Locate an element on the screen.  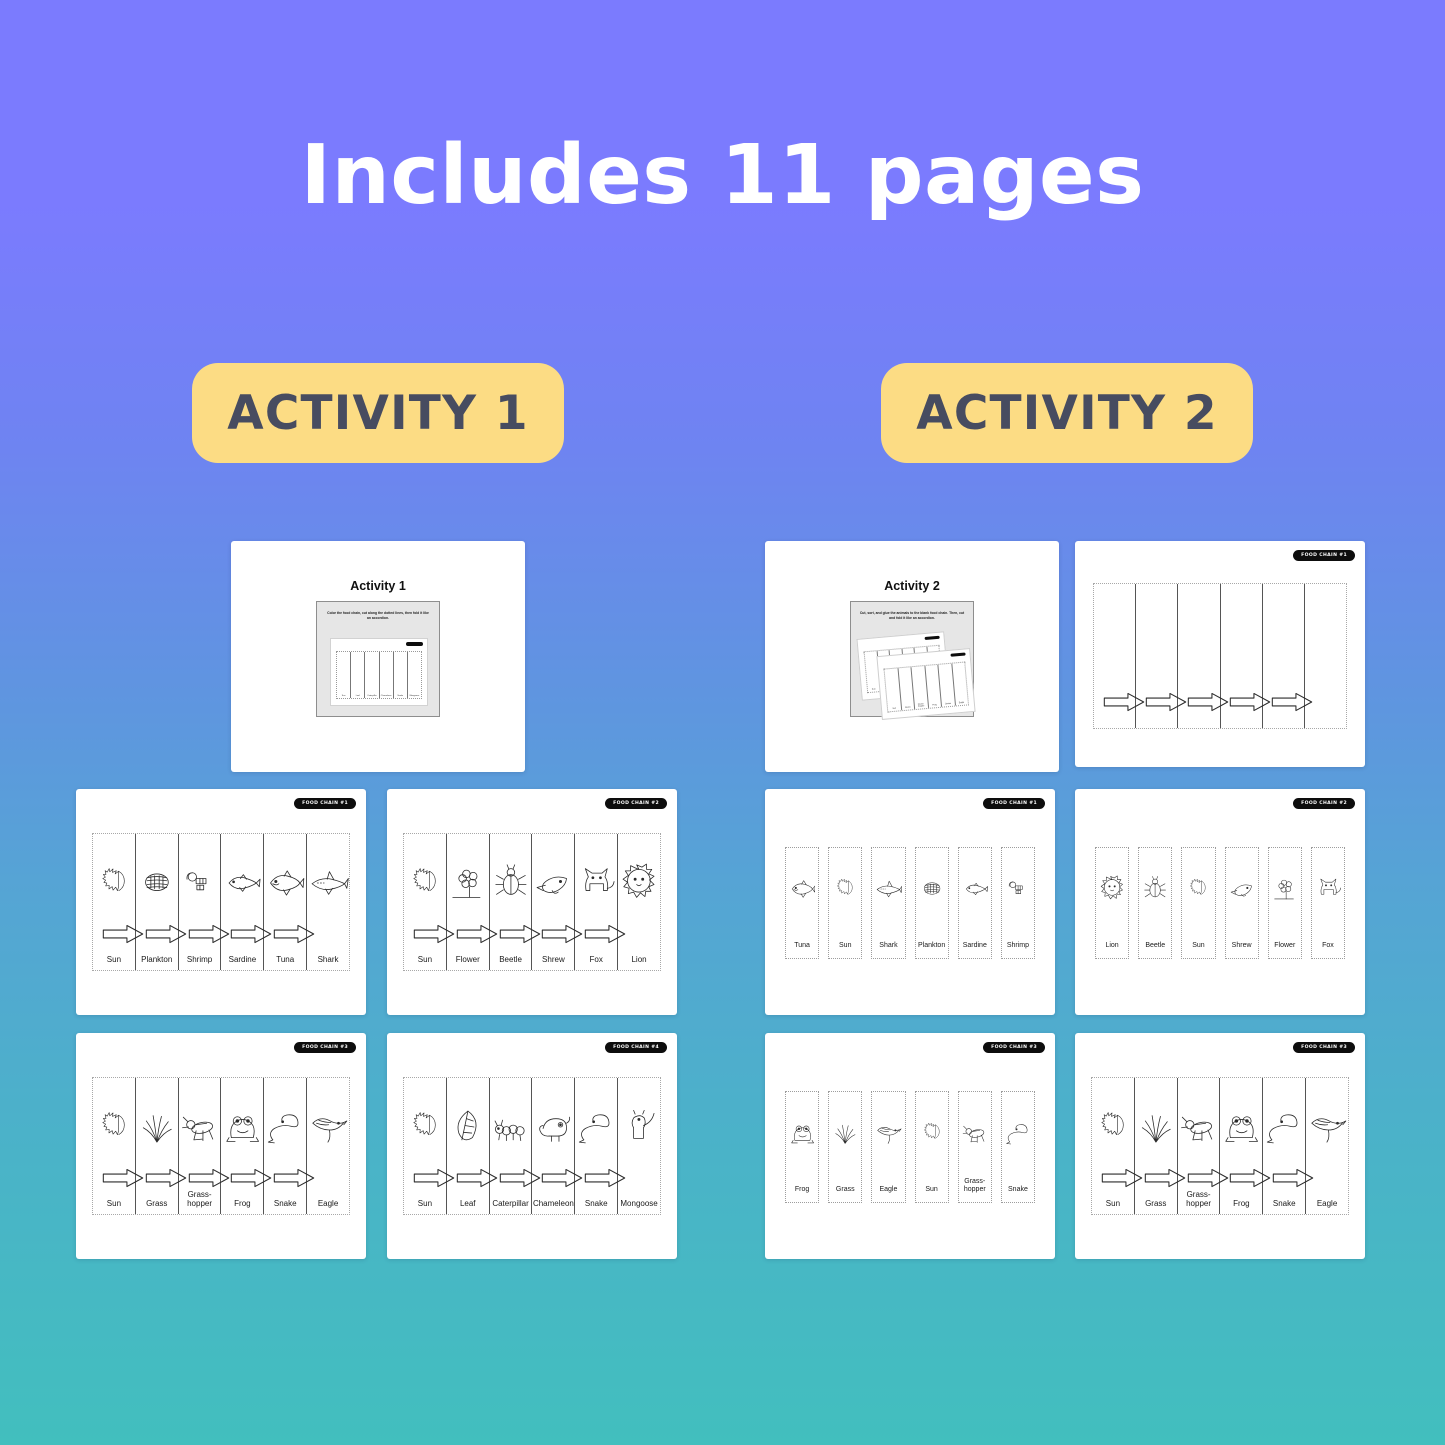
mini-label: Frog is located at coordinates (934, 705).